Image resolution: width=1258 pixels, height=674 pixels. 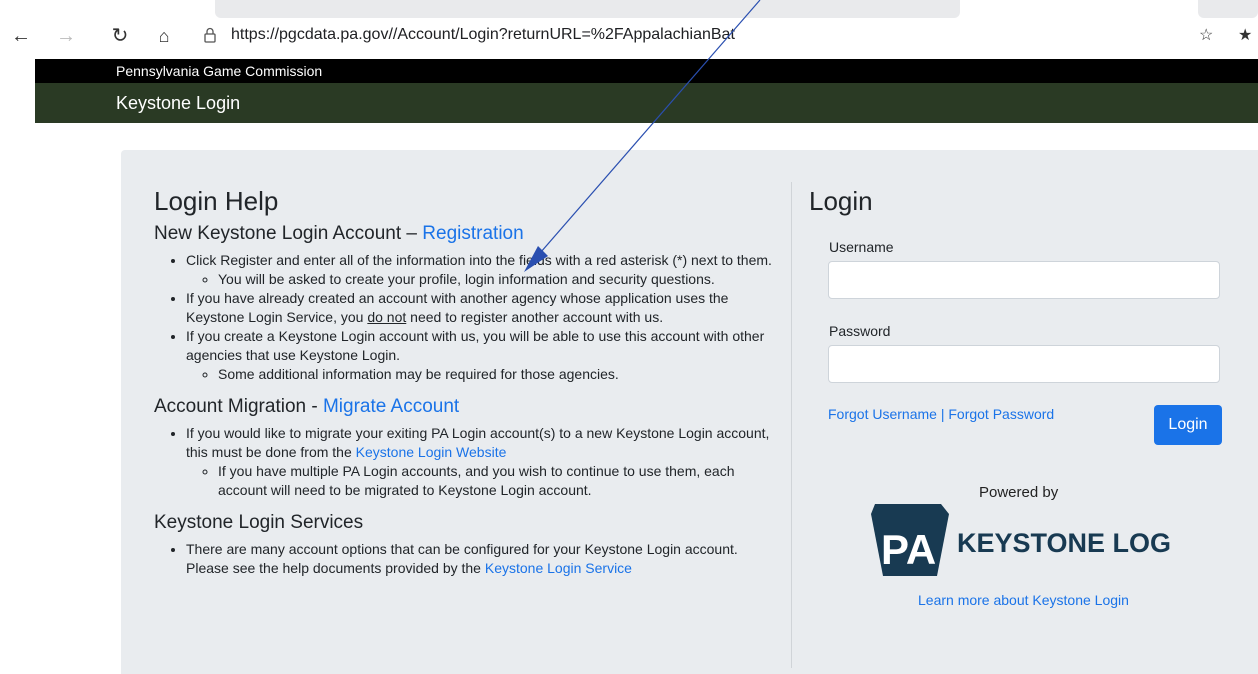 What do you see at coordinates (1064, 543) in the screenshot?
I see `logo-keystone-text: KEYSTONE LOGIN` at bounding box center [1064, 543].